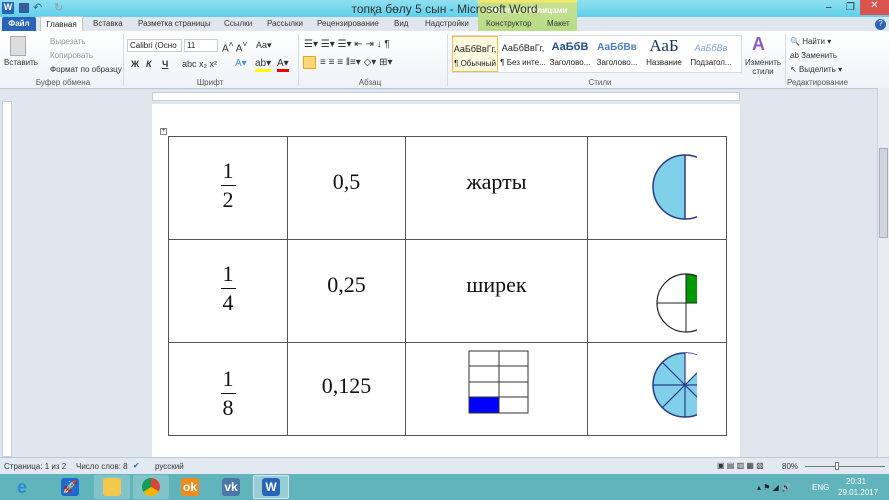 This screenshot has width=889, height=500. Describe the element at coordinates (686, 303) in the screenshot. I see `quarter-circle-diagram` at that location.